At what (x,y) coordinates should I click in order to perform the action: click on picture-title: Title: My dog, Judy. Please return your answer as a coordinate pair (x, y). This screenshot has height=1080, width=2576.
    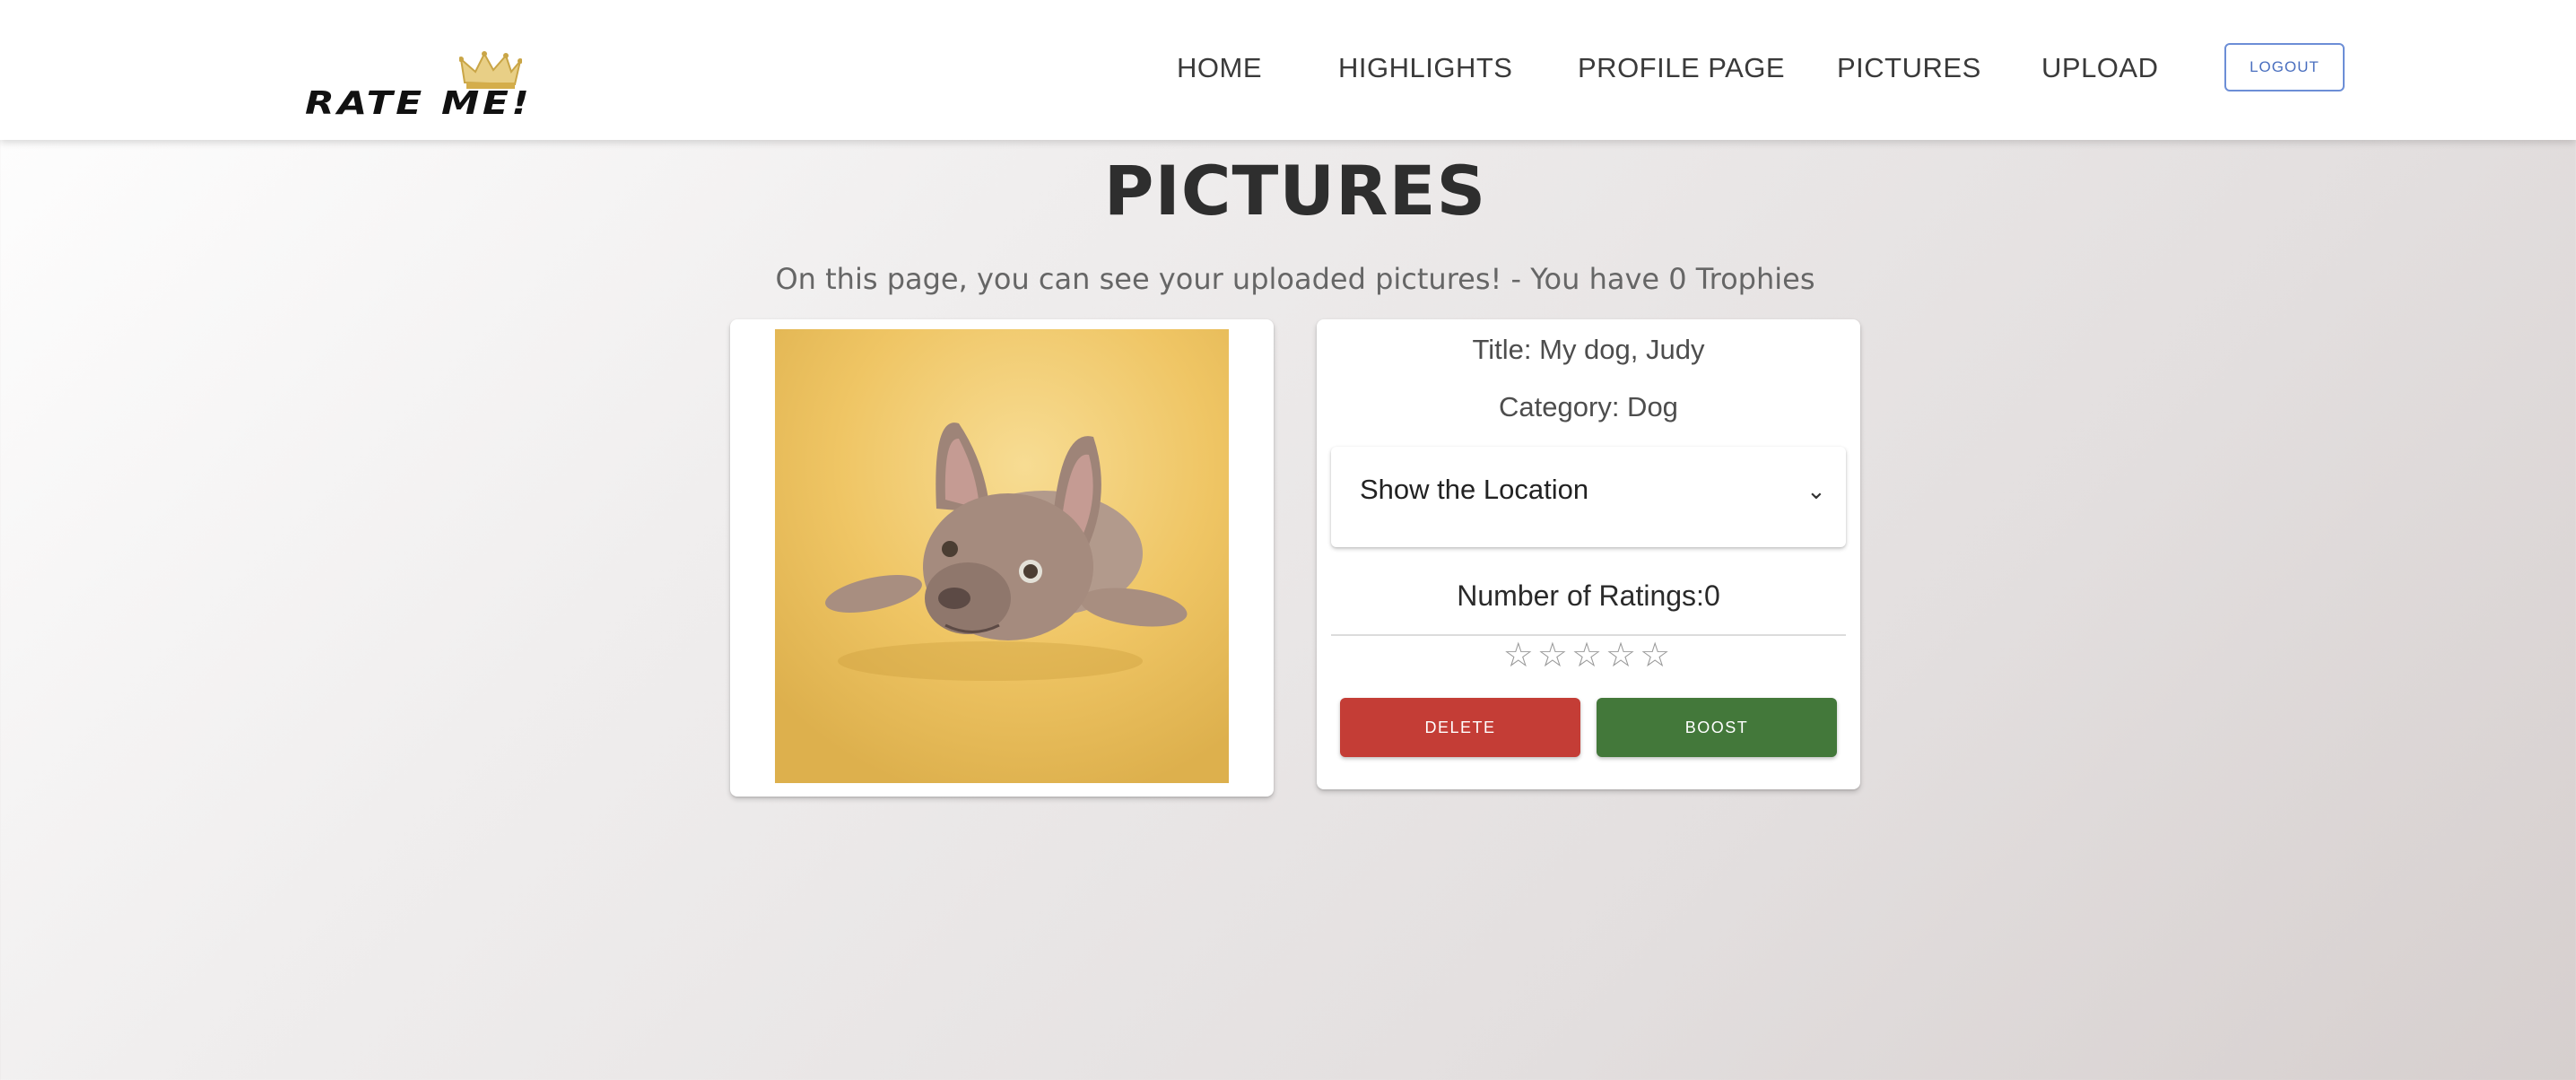
    Looking at the image, I should click on (1588, 349).